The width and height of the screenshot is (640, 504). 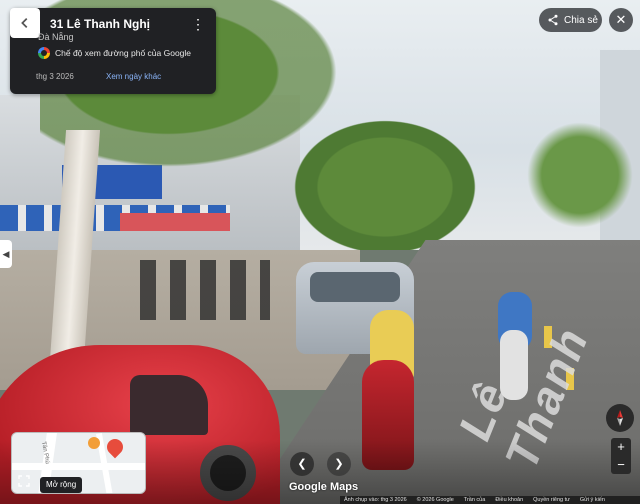 I want to click on minimap: Tân Phú Mở rộng, so click(x=78, y=463).